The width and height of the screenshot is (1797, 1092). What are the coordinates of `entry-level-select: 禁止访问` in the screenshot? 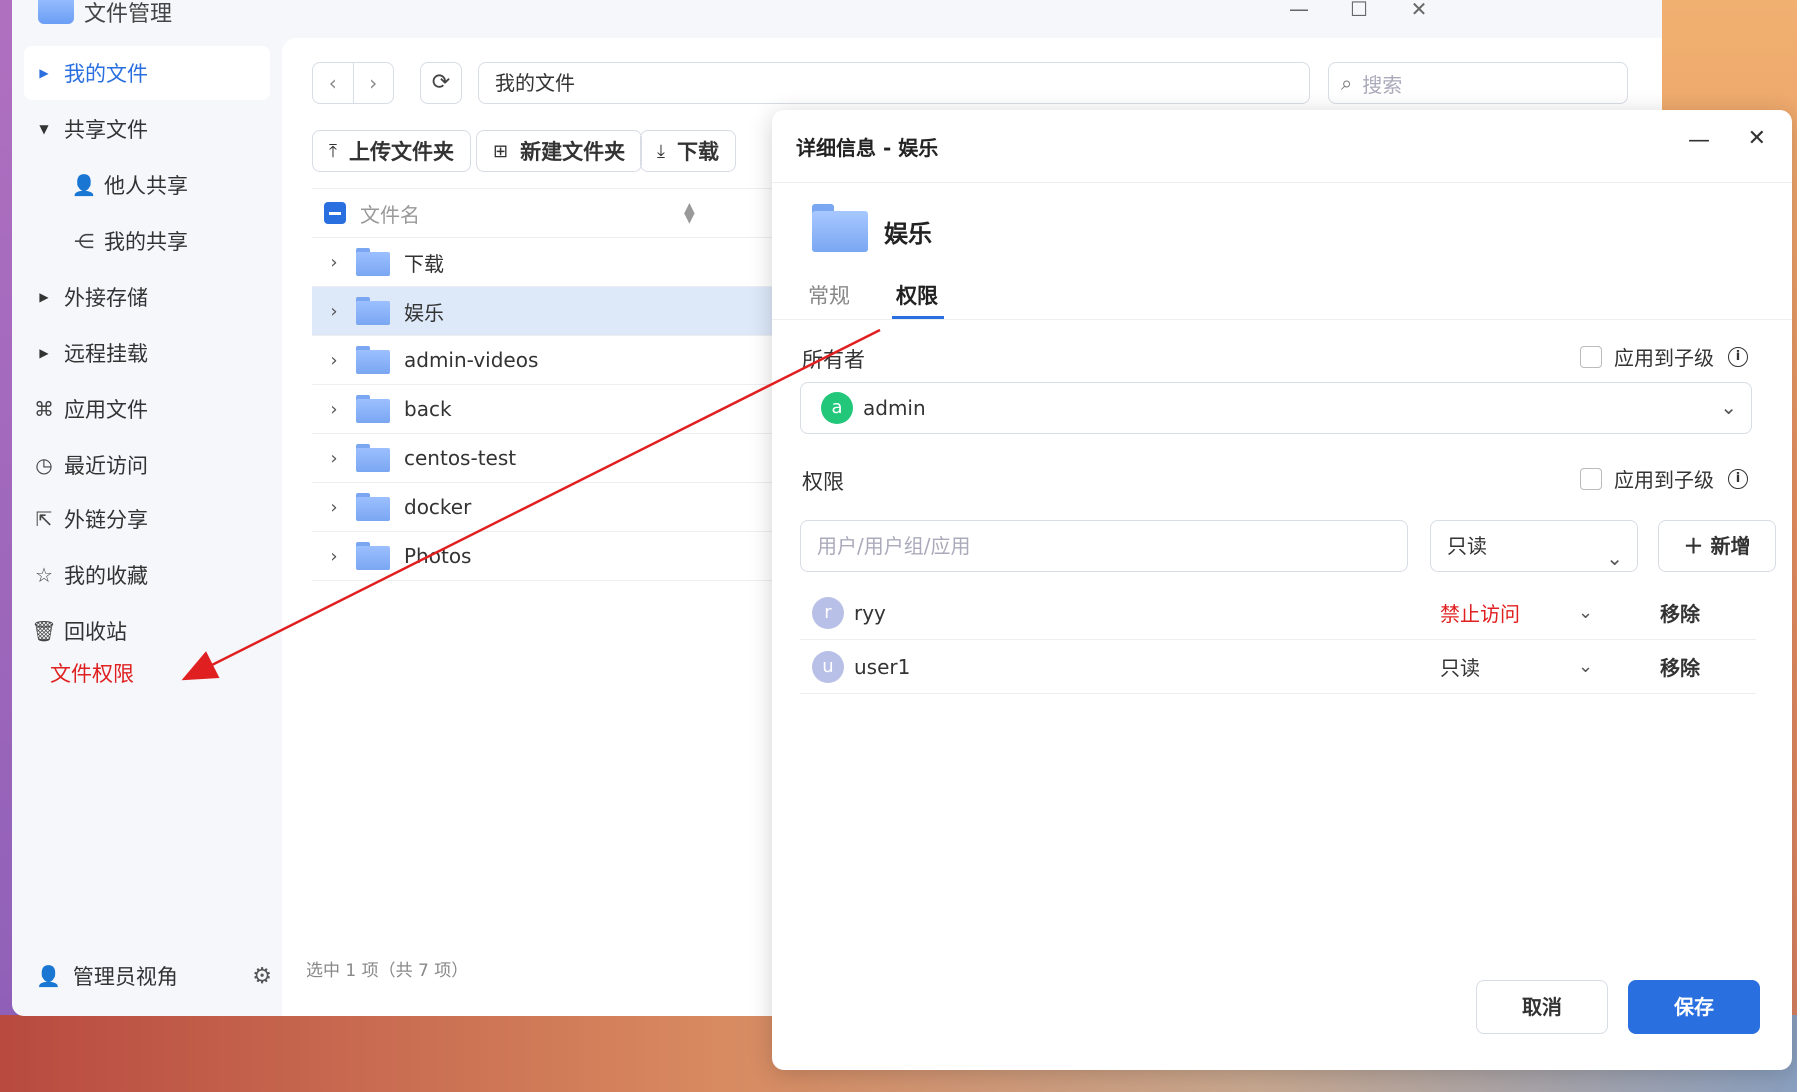 It's located at (1480, 612).